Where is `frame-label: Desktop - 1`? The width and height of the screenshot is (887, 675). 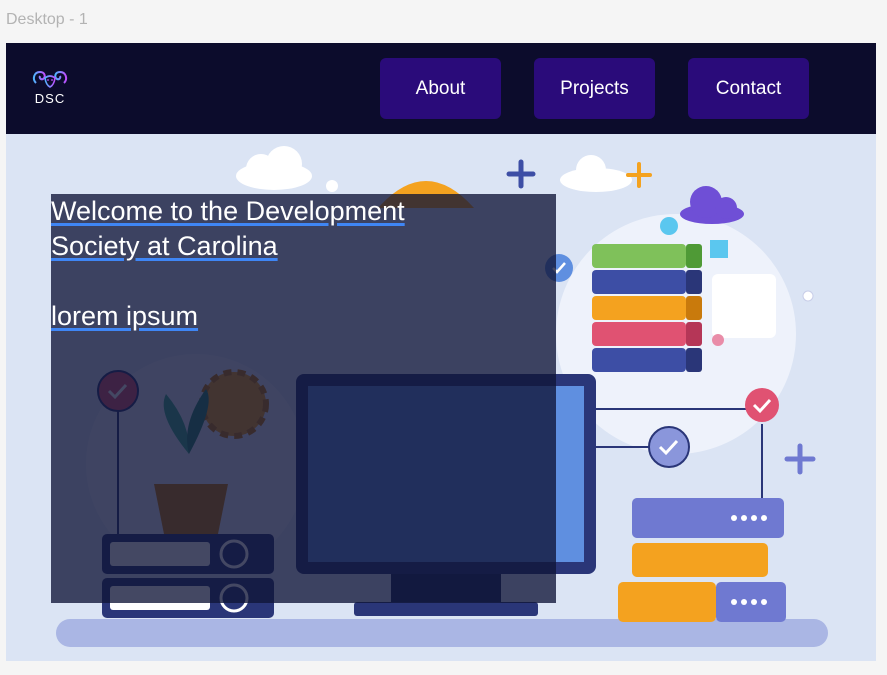
frame-label: Desktop - 1 is located at coordinates (47, 19).